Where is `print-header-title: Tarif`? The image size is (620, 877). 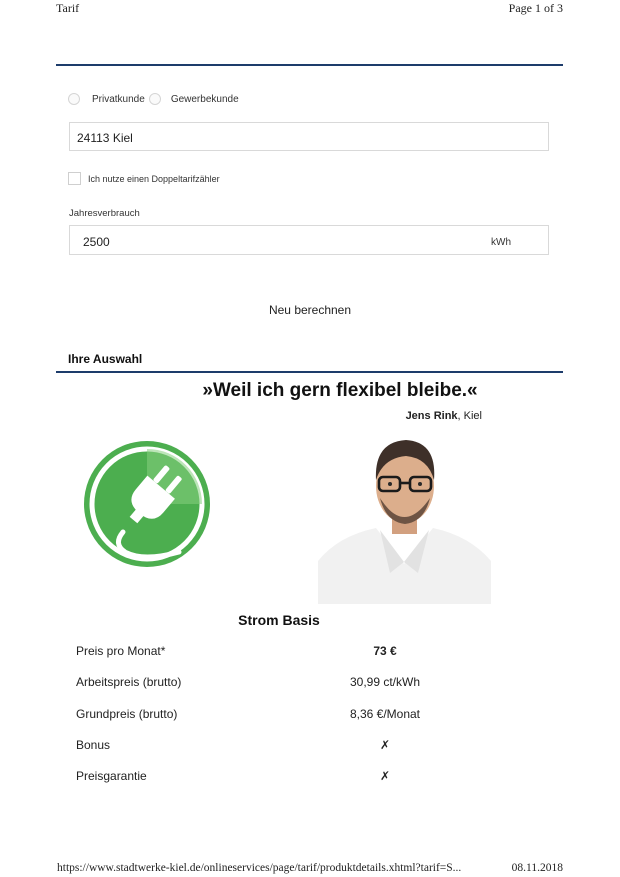 print-header-title: Tarif is located at coordinates (68, 8).